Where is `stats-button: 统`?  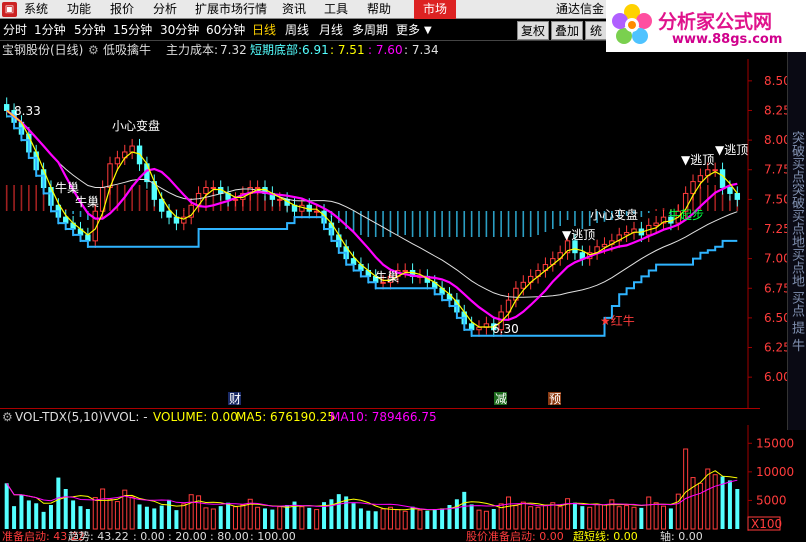
stats-button: 统 is located at coordinates (596, 30).